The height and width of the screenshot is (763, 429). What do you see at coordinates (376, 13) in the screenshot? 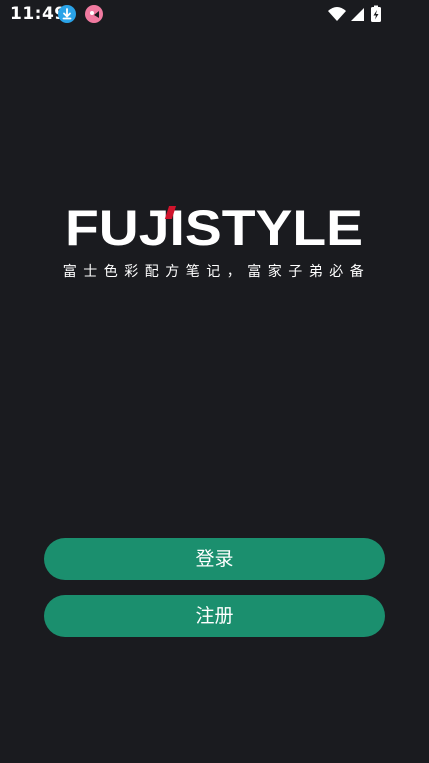
I see `battery-charging-icon` at bounding box center [376, 13].